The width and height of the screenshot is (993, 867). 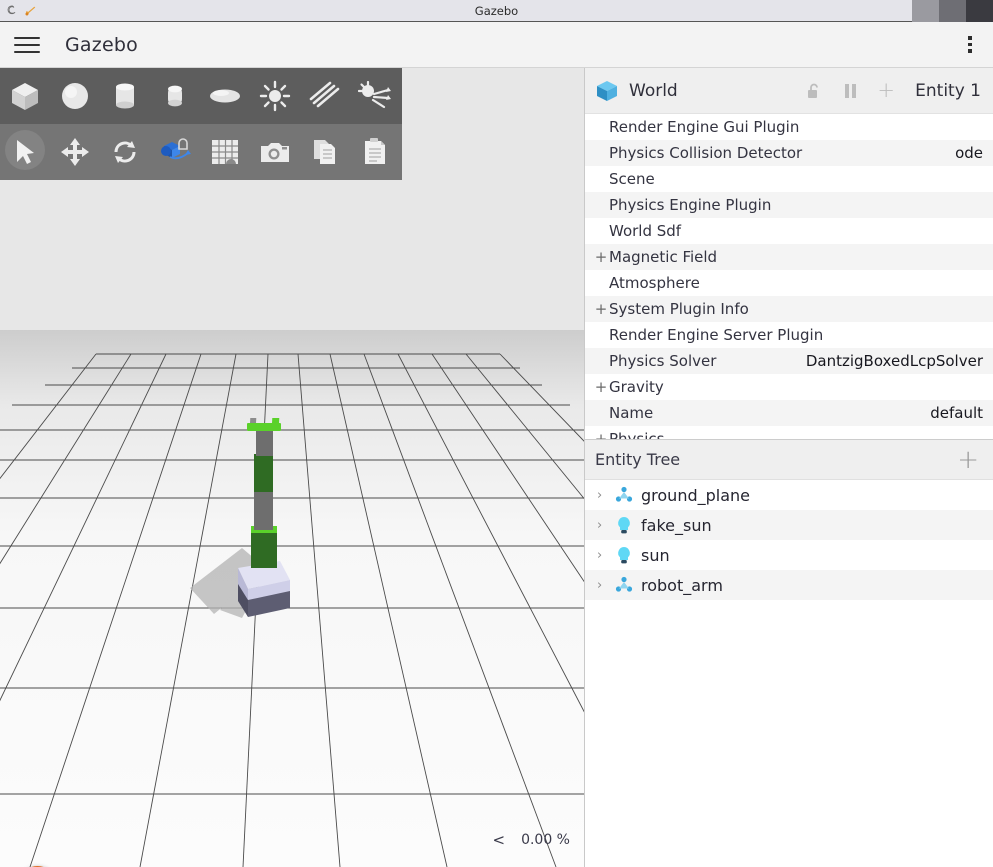 I want to click on cursor-arrow-icon, so click(x=25, y=152).